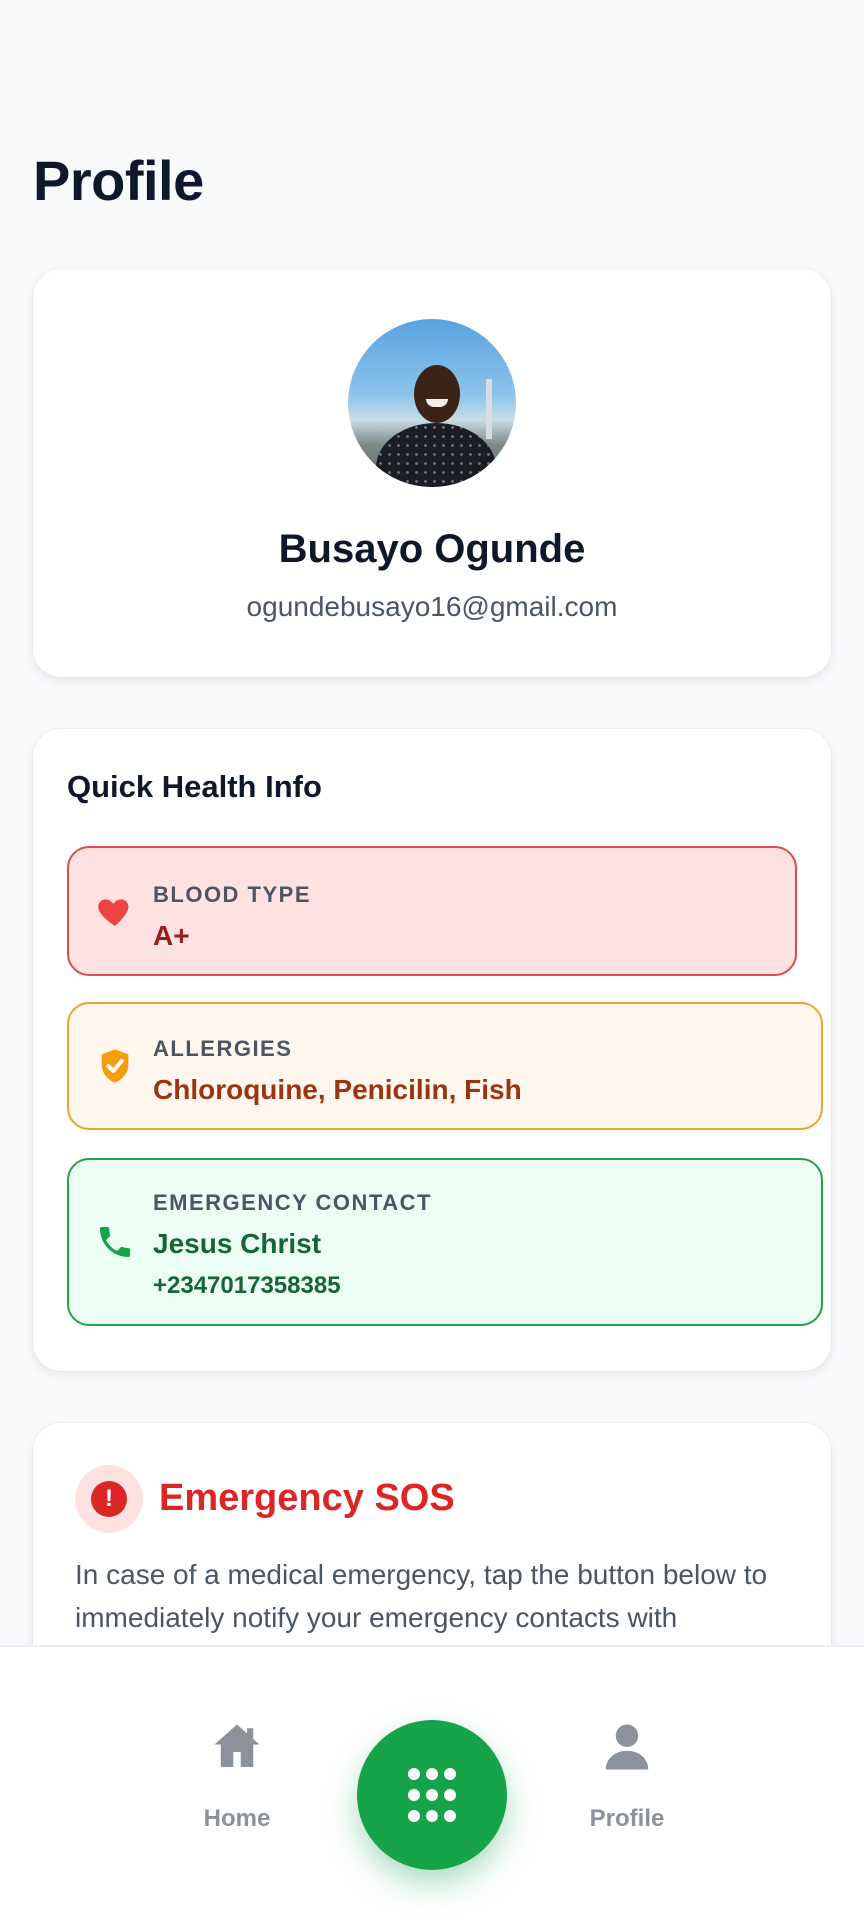 The width and height of the screenshot is (864, 1920). I want to click on nav-profile: Profile, so click(627, 1775).